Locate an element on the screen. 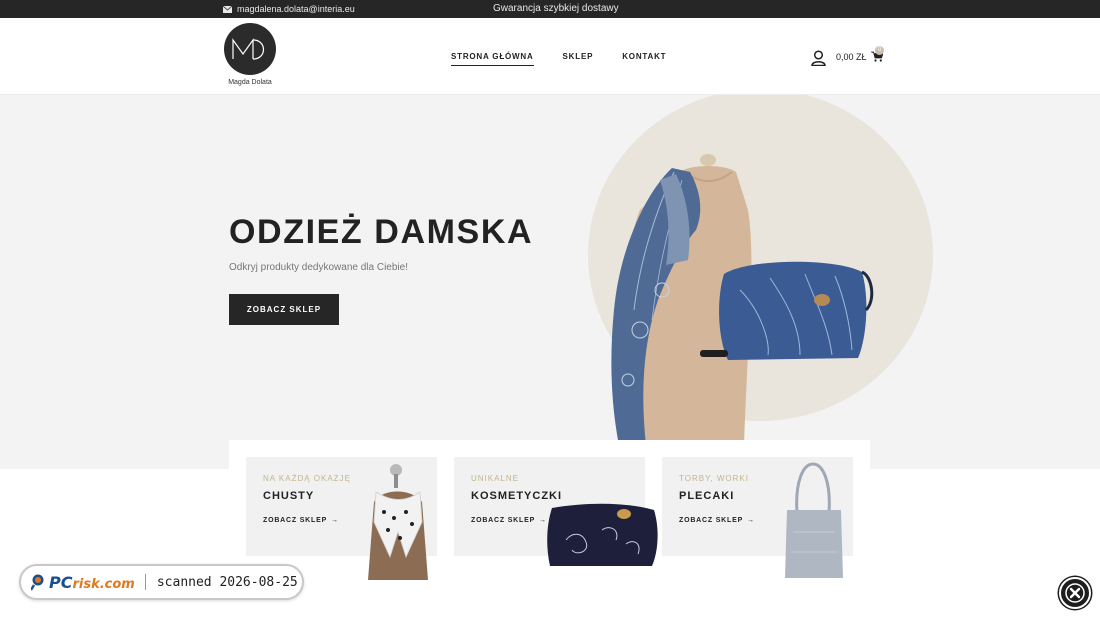 This screenshot has height=619, width=1100. pcrisk-logo-risk: risk.com is located at coordinates (103, 584).